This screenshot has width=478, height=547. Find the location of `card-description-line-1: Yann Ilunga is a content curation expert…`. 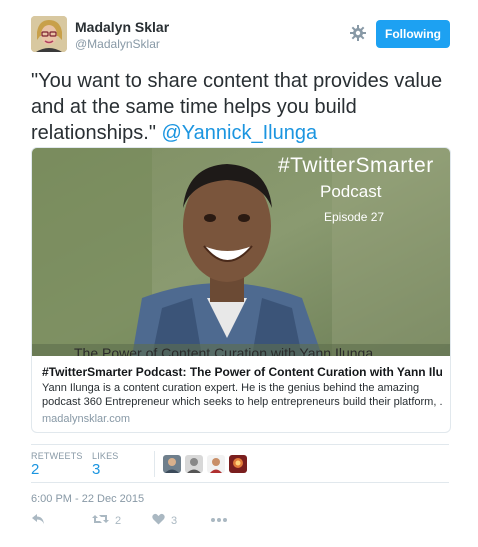

card-description-line-1: Yann Ilunga is a content curation expert… is located at coordinates (231, 388).